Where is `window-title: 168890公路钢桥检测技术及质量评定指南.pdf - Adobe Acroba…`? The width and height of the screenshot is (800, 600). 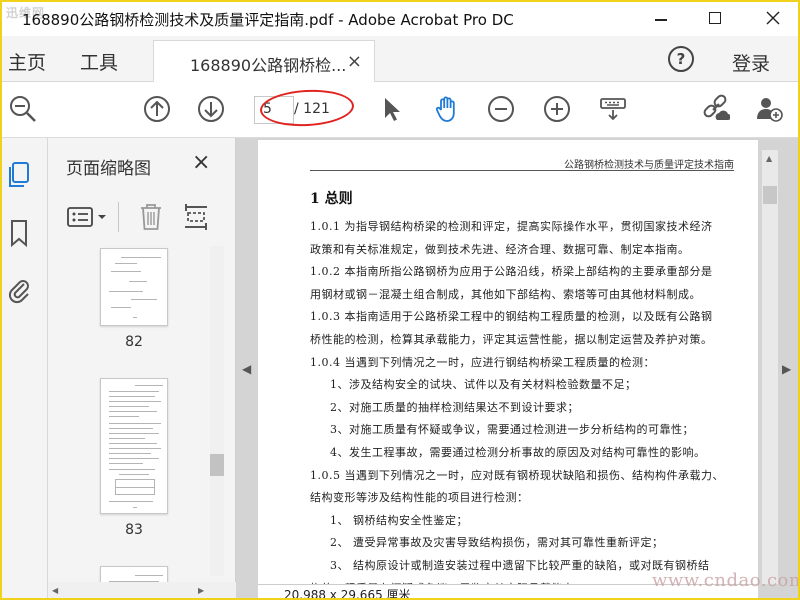
window-title: 168890公路钢桥检测技术及质量评定指南.pdf - Adobe Acroba… is located at coordinates (268, 20).